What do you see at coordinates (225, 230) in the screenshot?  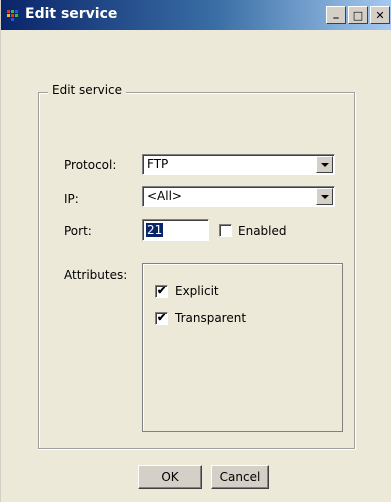 I see `enabled-checkbox` at bounding box center [225, 230].